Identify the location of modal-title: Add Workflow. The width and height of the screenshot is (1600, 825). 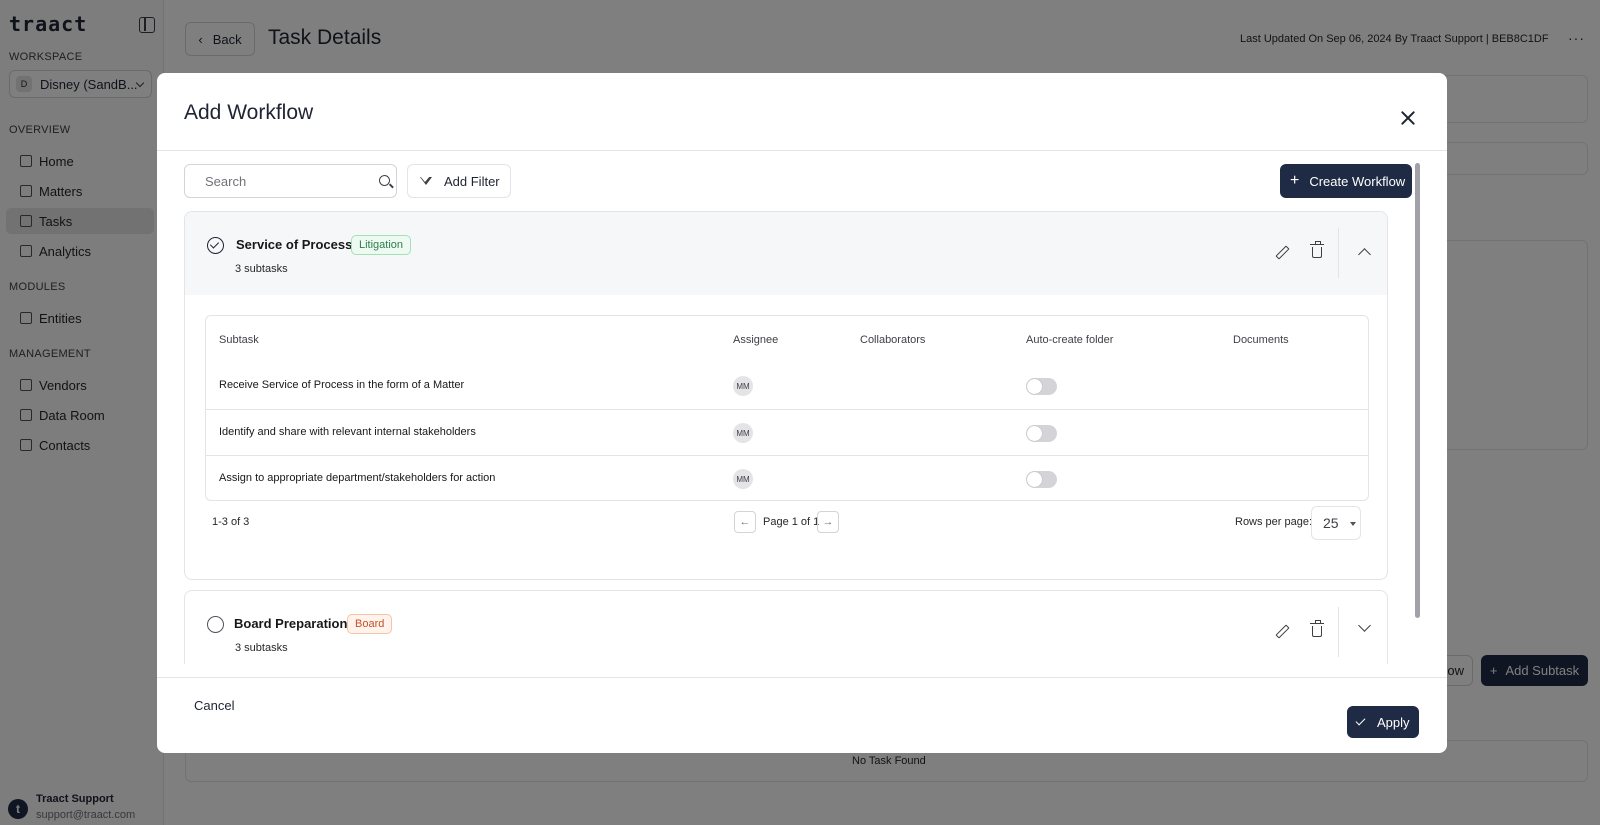
(249, 112).